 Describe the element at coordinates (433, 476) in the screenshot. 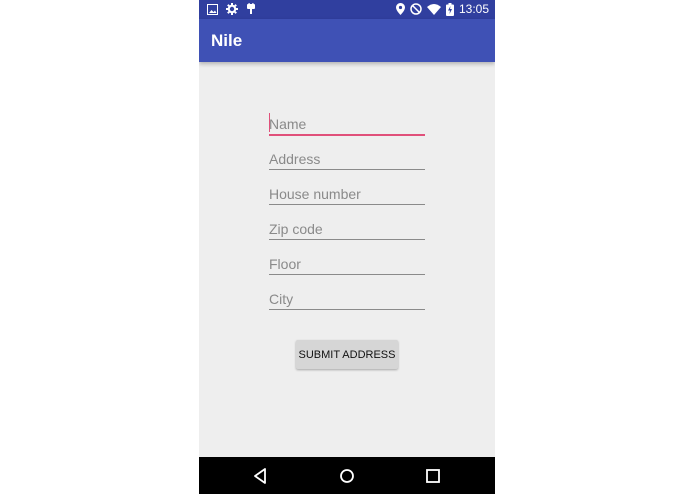

I see `recents-icon` at that location.